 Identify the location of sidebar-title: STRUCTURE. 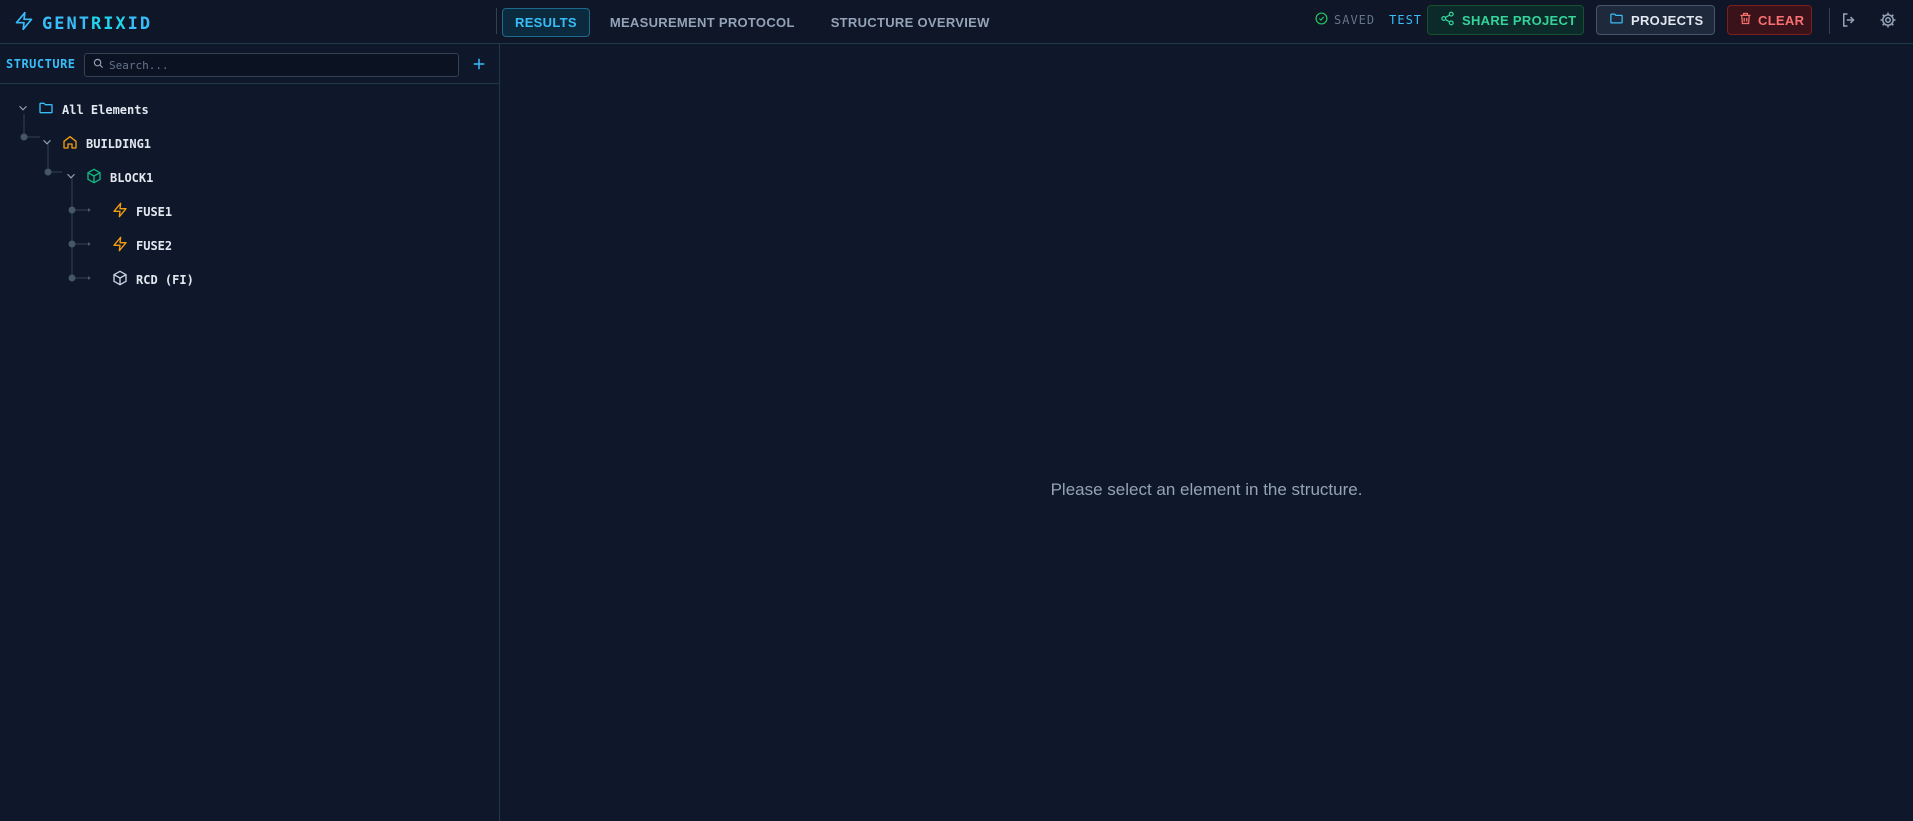
(41, 63).